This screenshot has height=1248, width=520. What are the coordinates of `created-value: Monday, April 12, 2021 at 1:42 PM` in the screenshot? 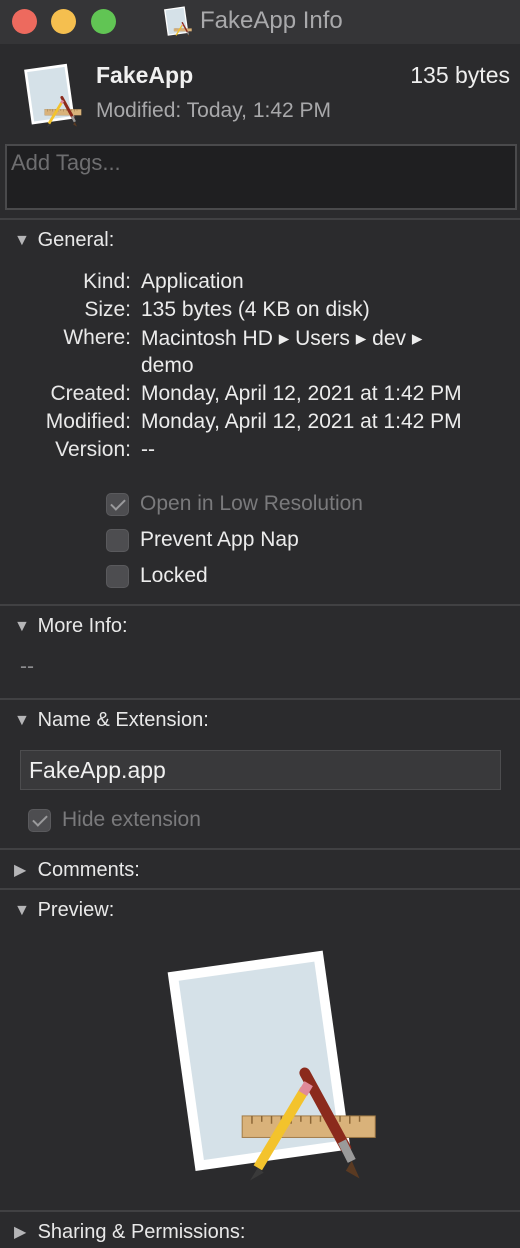 It's located at (301, 393).